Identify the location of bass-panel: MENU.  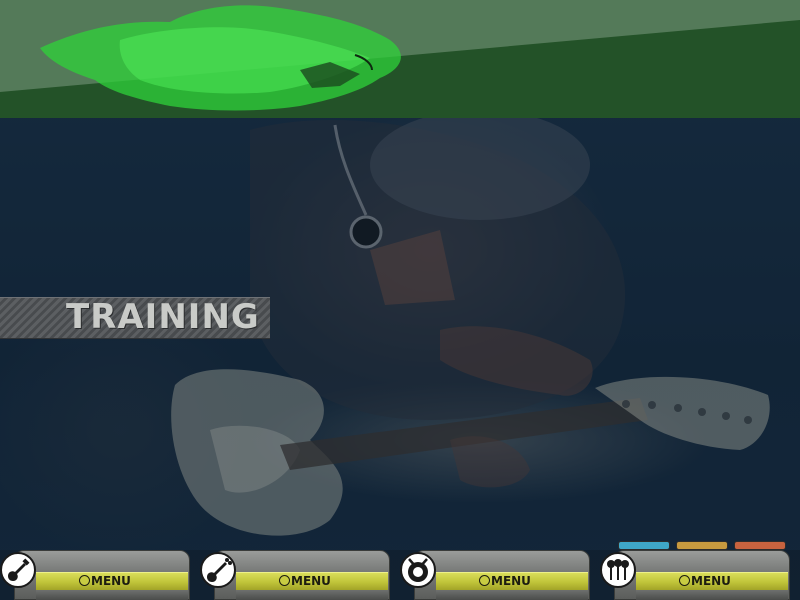
(295, 575).